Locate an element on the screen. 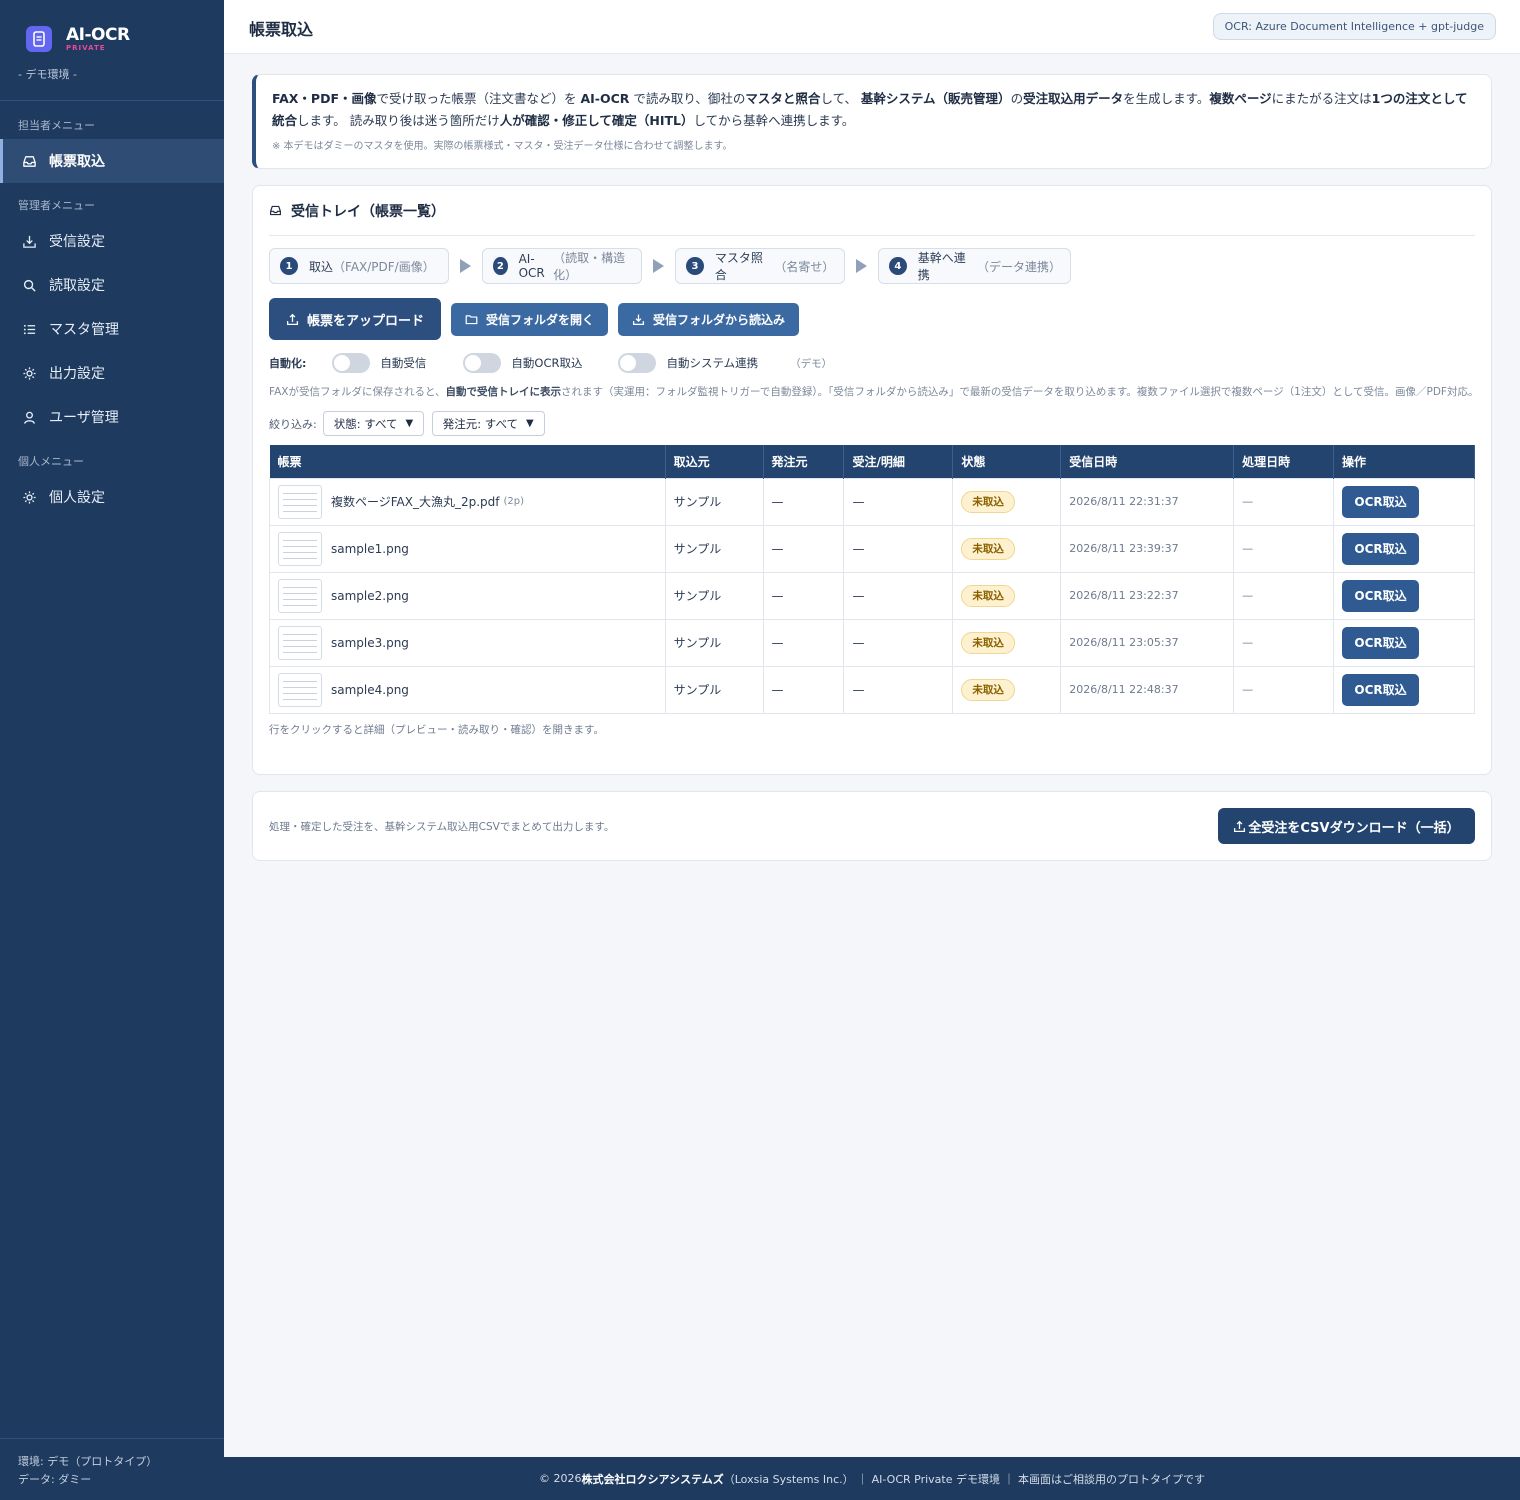  step-label: AI-OCR is located at coordinates (531, 266).